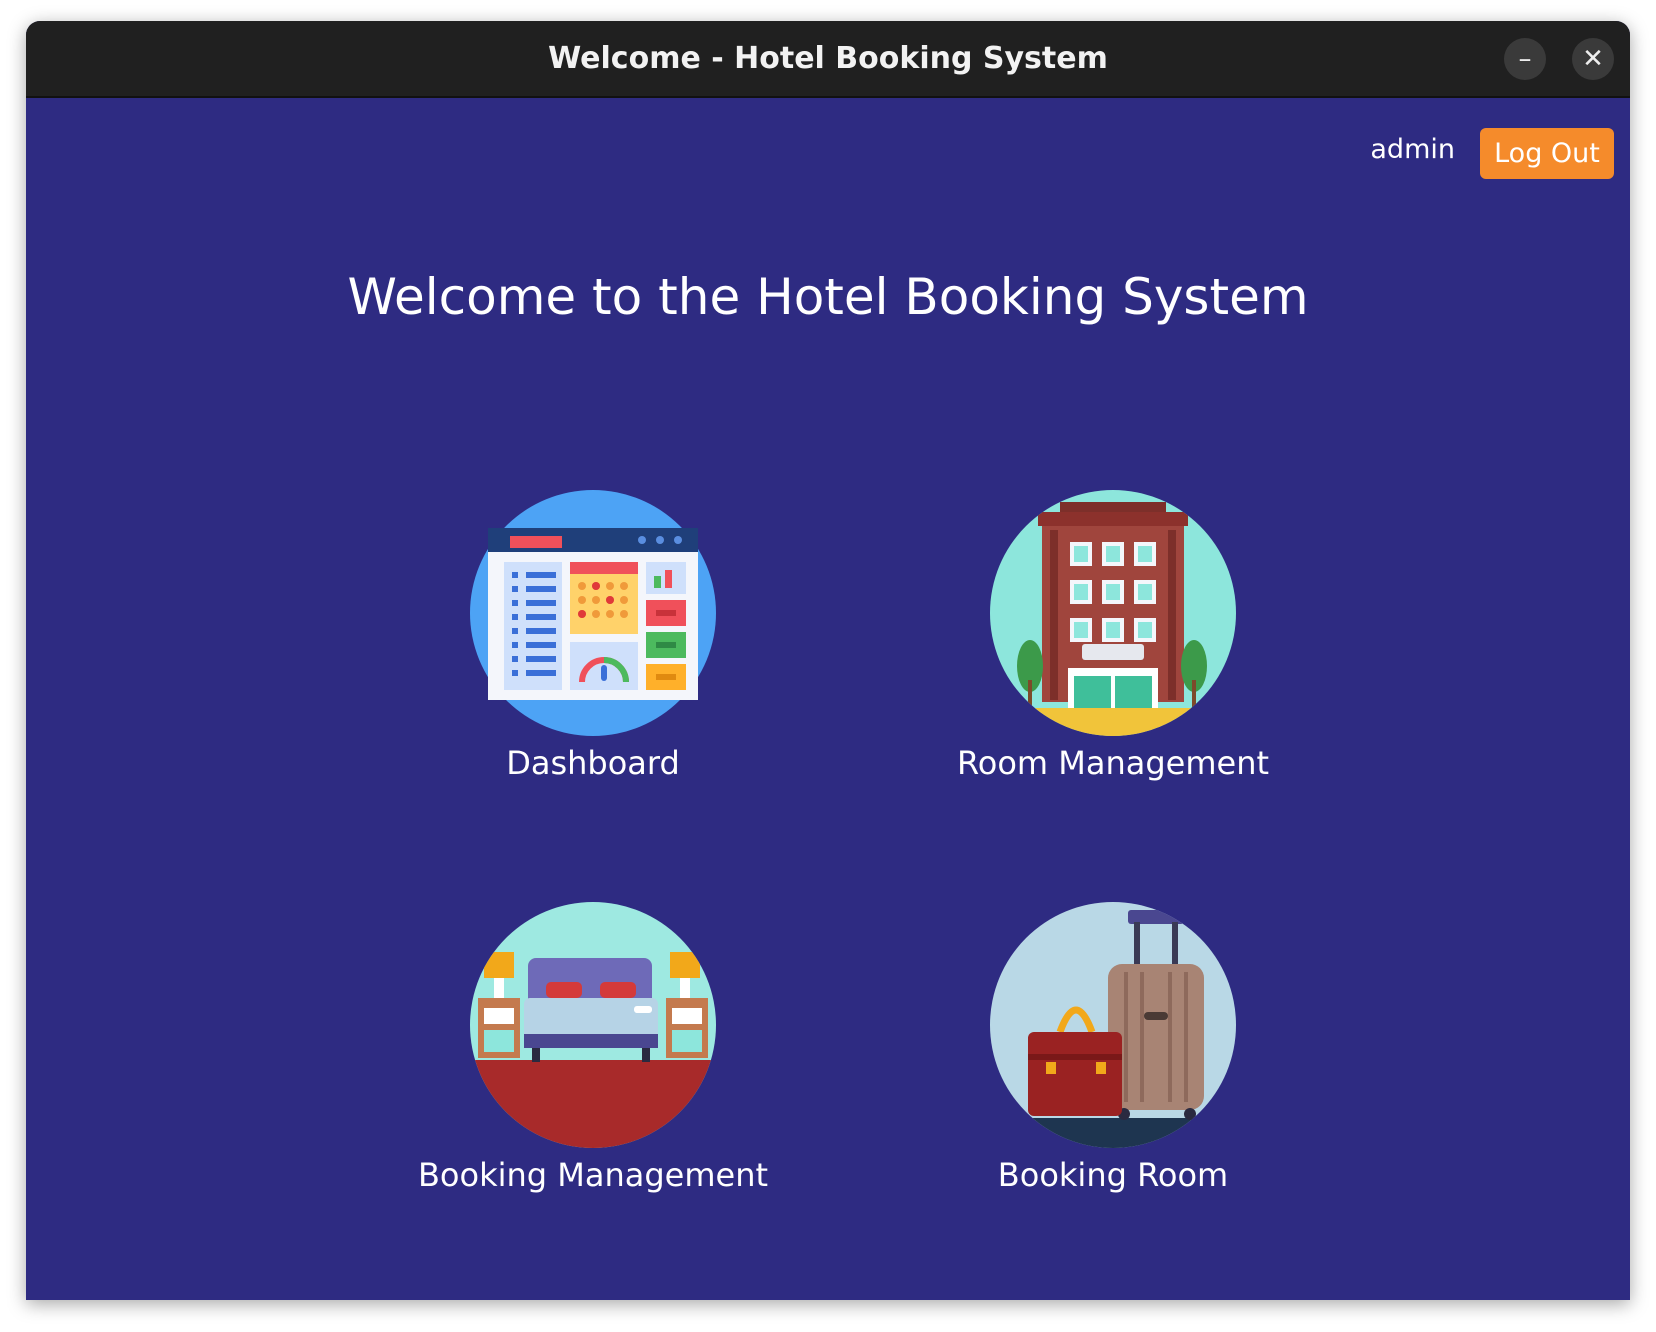  What do you see at coordinates (1113, 1175) in the screenshot?
I see `booking-room-label: Booking Room` at bounding box center [1113, 1175].